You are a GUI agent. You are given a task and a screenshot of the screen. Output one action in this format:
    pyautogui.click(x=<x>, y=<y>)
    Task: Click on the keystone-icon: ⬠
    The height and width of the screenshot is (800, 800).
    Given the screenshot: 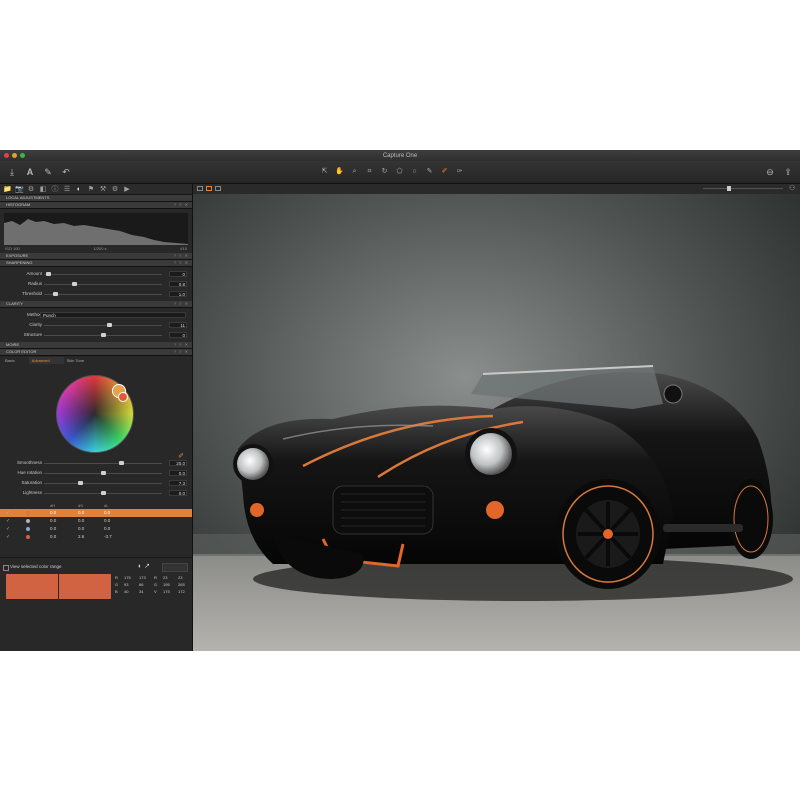 What is the action you would take?
    pyautogui.click(x=399, y=172)
    